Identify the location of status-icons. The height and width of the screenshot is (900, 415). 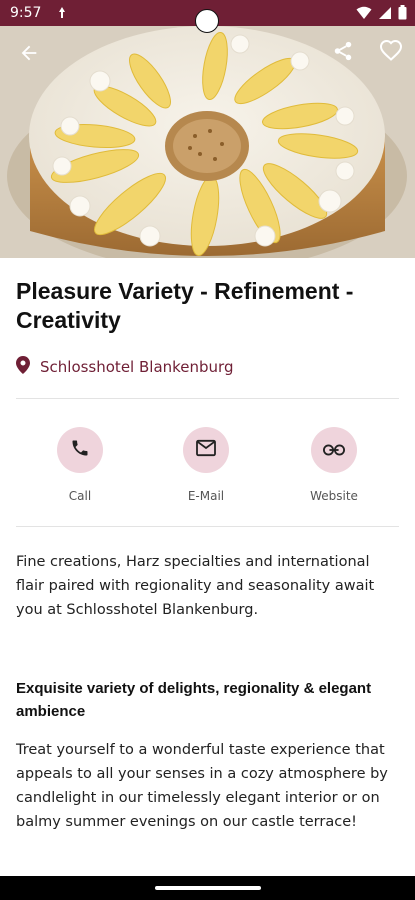
(381, 14).